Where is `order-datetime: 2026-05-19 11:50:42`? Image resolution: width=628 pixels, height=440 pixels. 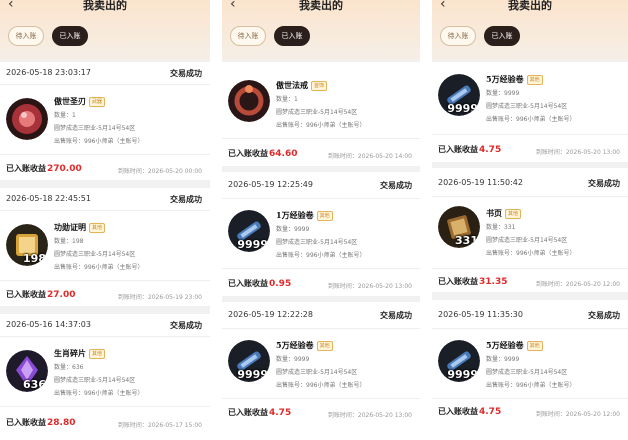 order-datetime: 2026-05-19 11:50:42 is located at coordinates (480, 182).